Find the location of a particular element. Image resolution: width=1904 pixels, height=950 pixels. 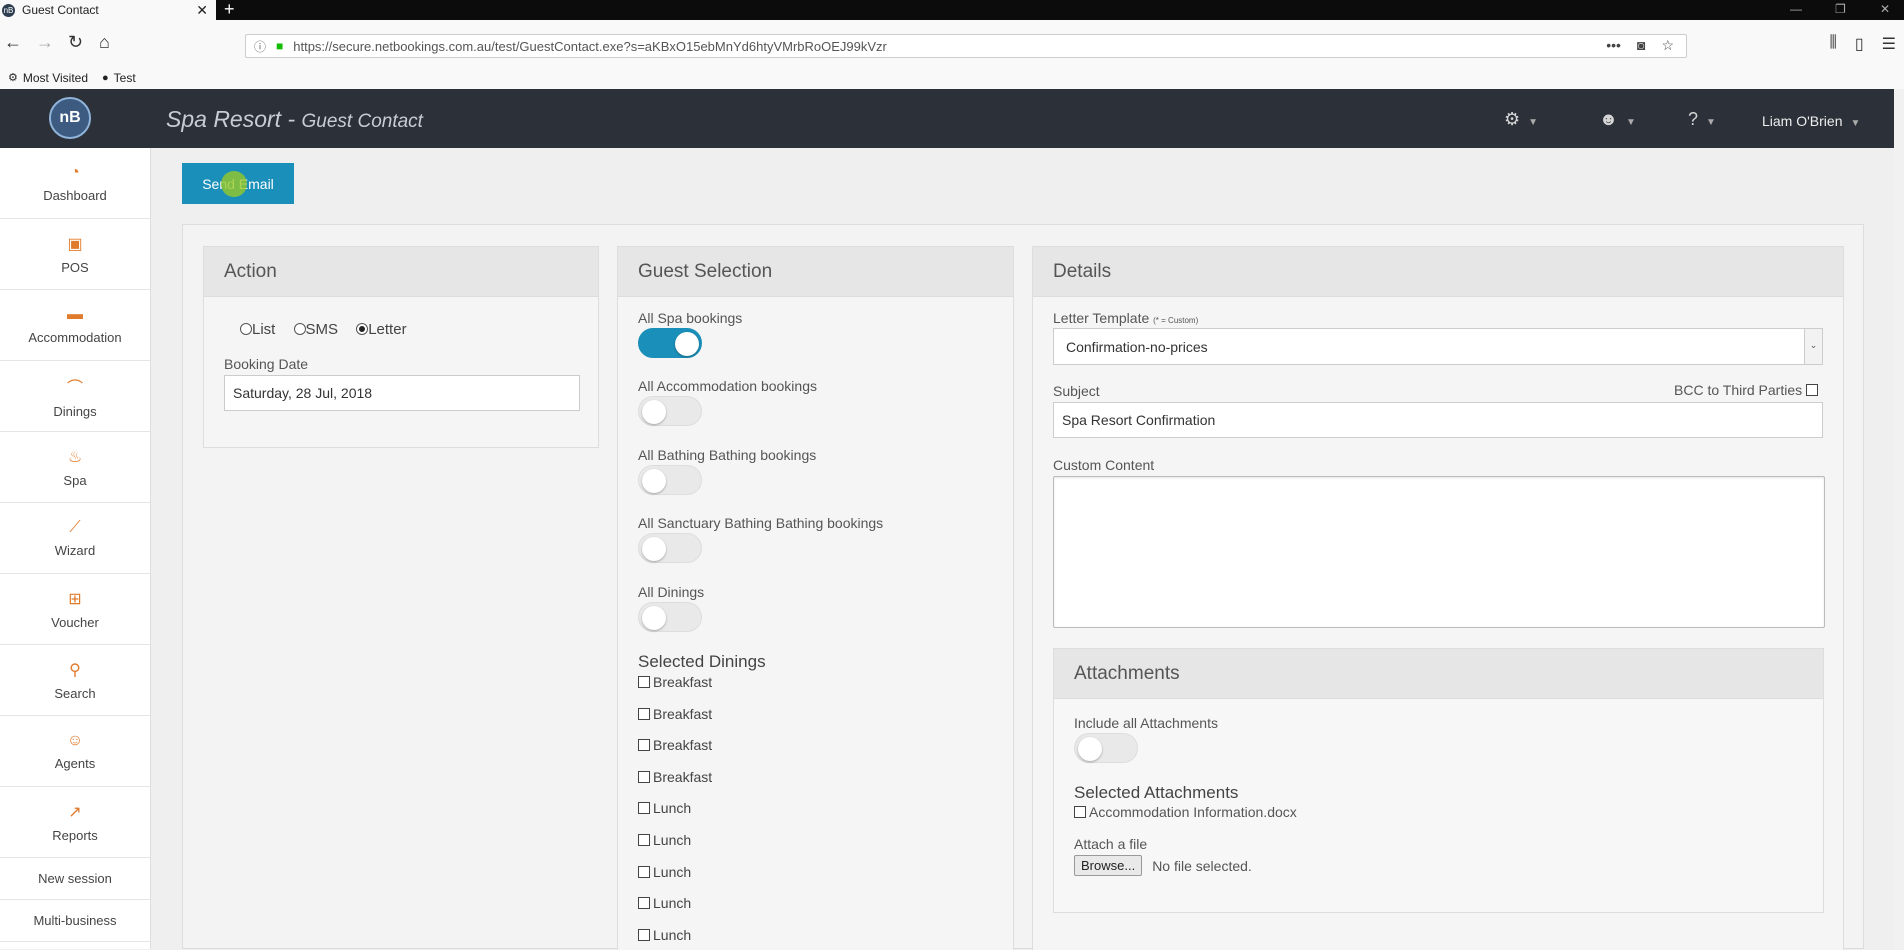

action-options: List SMS Letter is located at coordinates (323, 329).